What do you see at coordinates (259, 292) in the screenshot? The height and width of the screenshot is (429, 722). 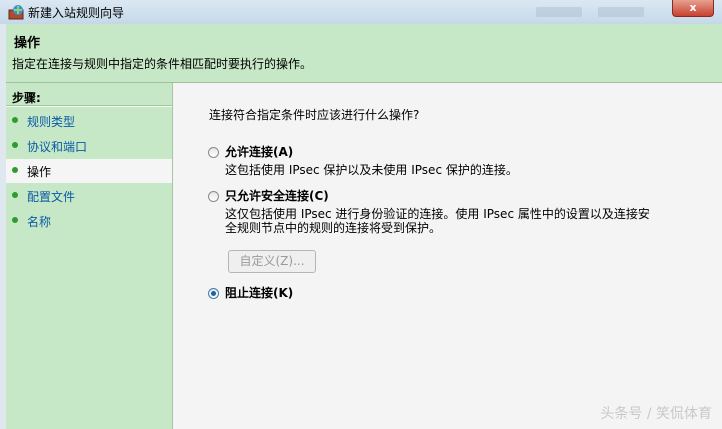 I see `block-connection-label: 阻止连接(K)` at bounding box center [259, 292].